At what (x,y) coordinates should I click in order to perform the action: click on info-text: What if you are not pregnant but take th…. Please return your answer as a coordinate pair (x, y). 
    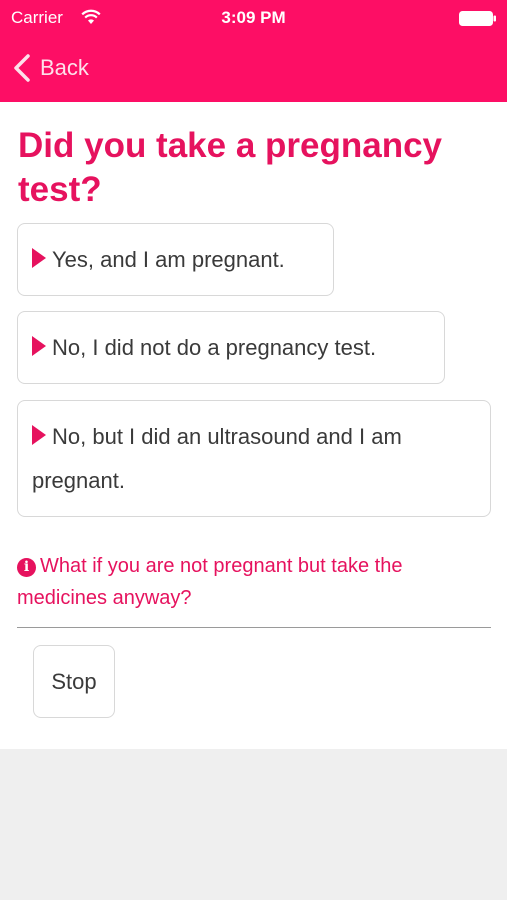
    Looking at the image, I should click on (210, 582).